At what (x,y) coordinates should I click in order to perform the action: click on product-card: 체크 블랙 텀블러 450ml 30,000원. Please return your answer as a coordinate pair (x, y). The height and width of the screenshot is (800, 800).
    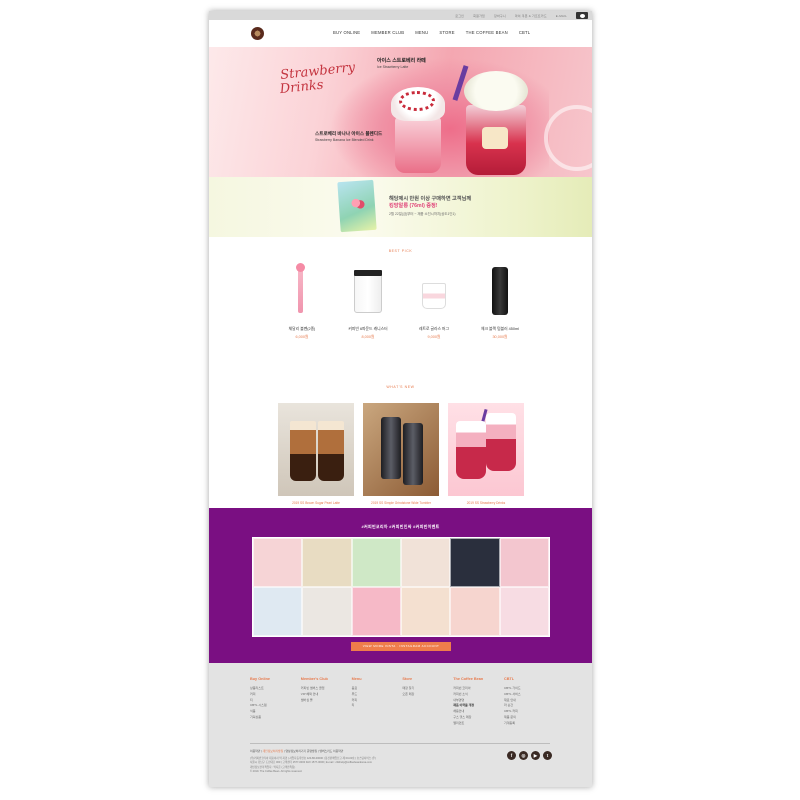
    Looking at the image, I should click on (500, 301).